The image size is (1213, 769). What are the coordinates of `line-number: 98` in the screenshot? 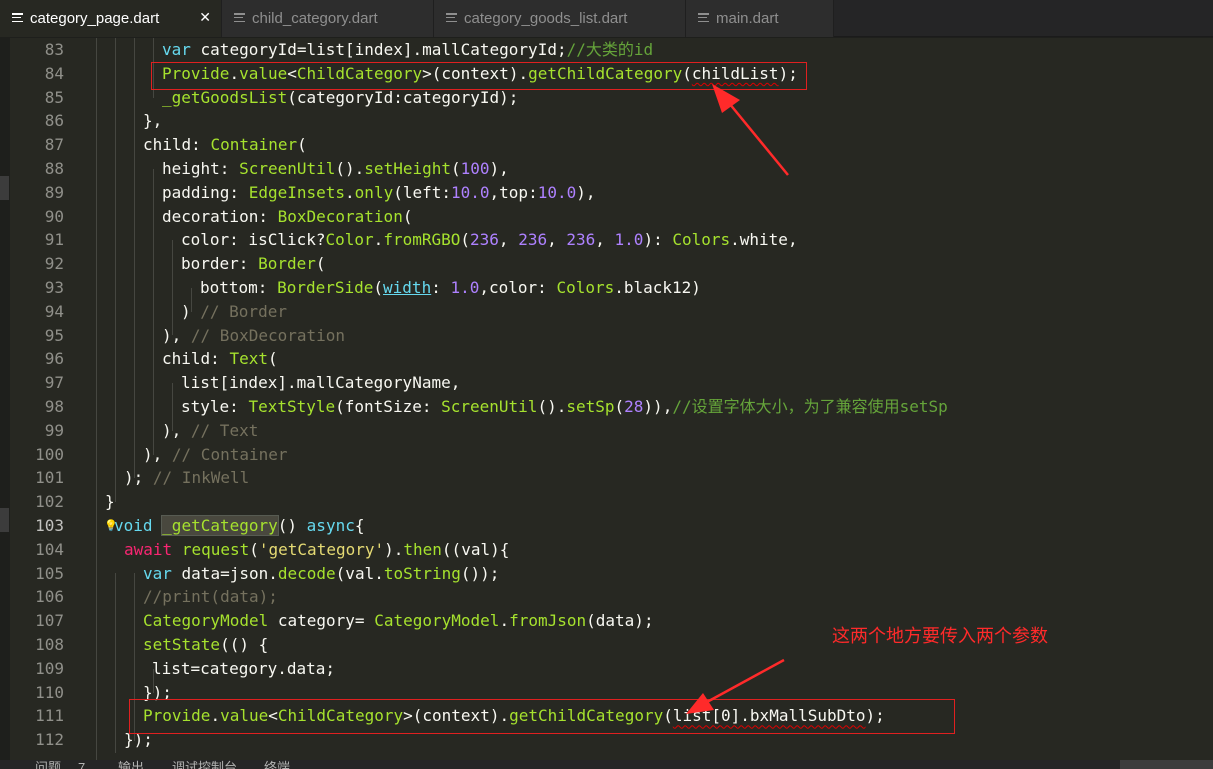 It's located at (54, 406).